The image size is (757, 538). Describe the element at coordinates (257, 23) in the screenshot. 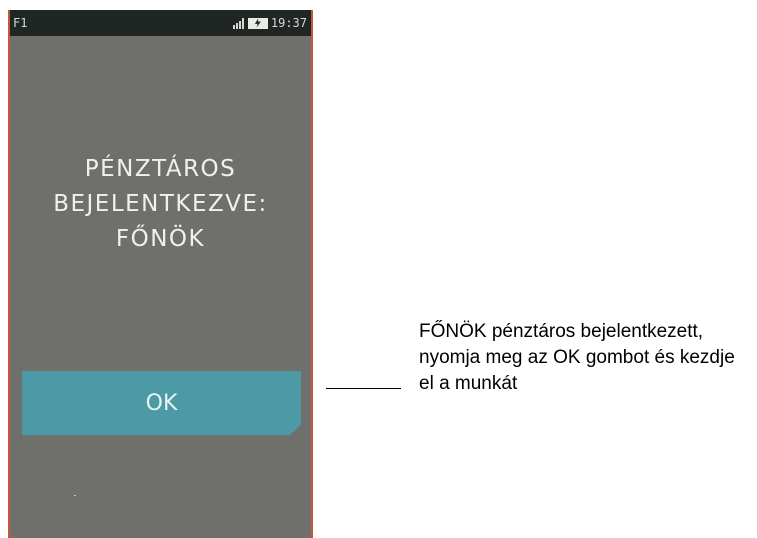

I see `battery-charging-icon` at that location.